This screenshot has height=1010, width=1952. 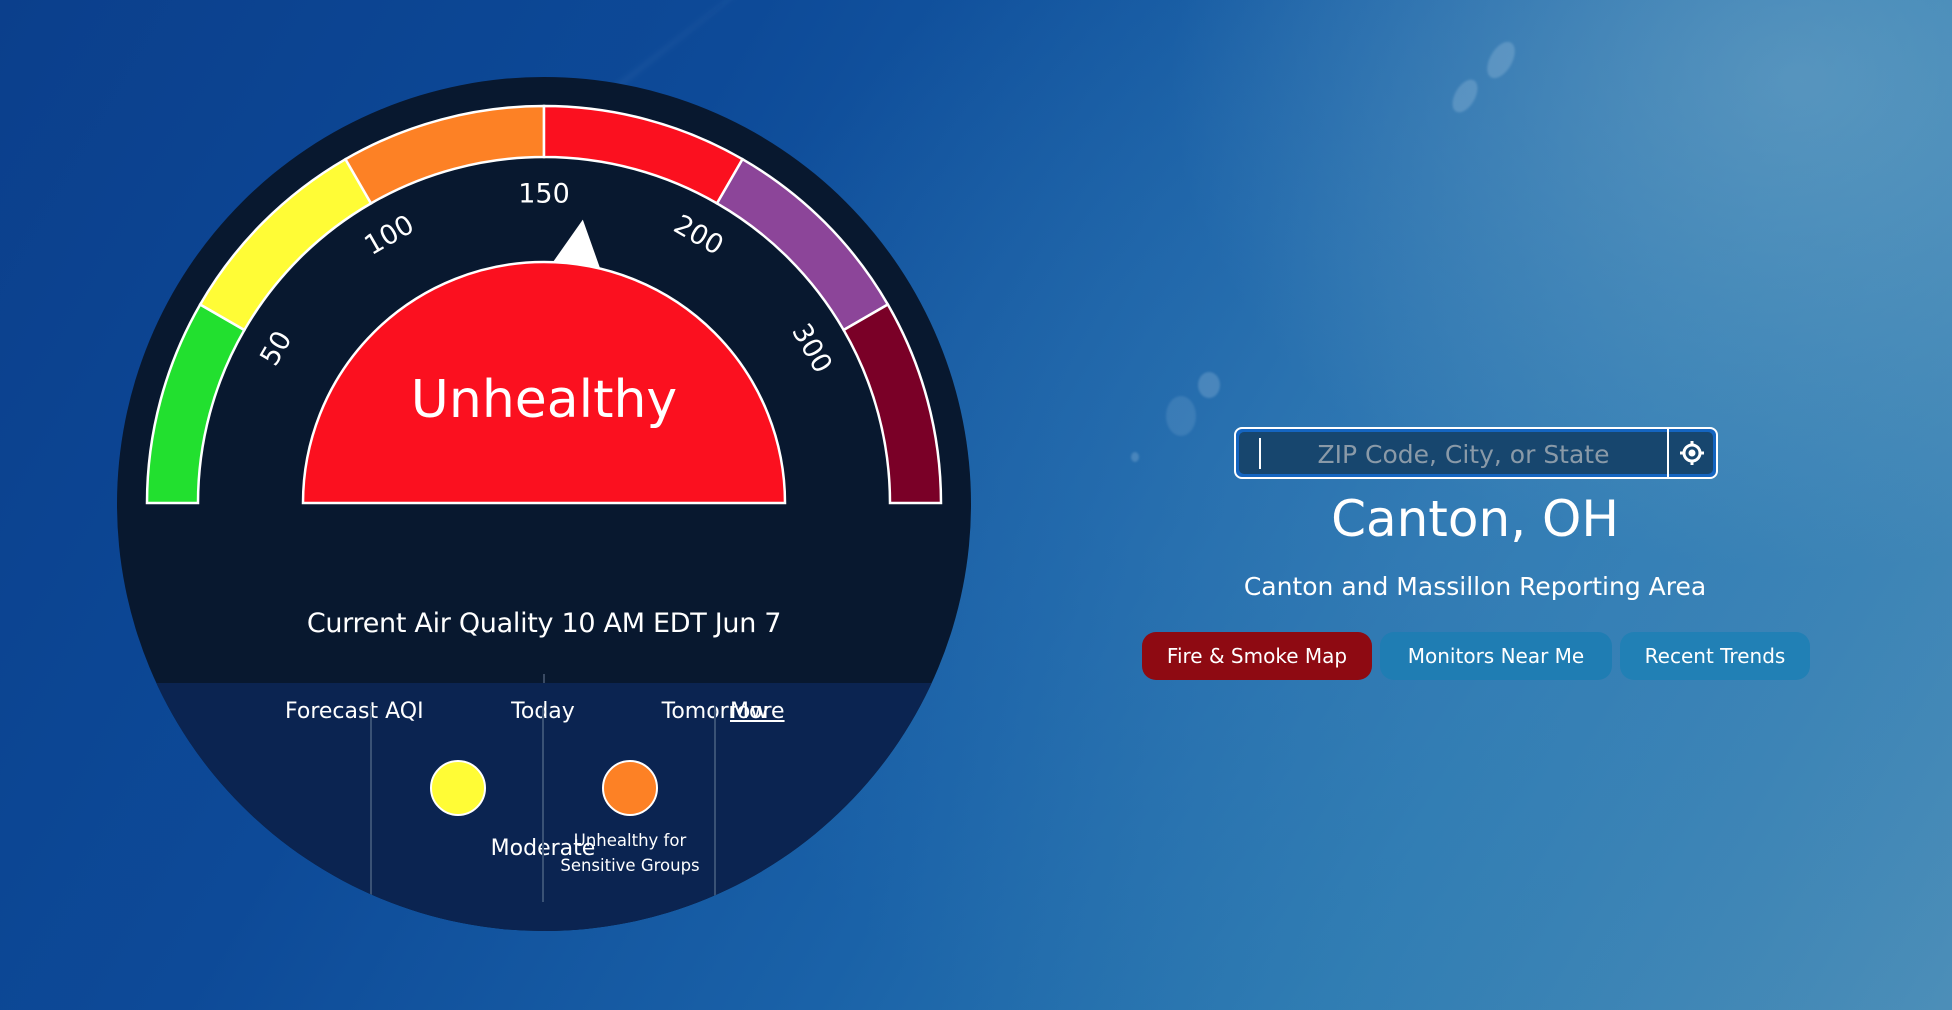 What do you see at coordinates (544, 400) in the screenshot?
I see `gauge-category-label: Unhealthy` at bounding box center [544, 400].